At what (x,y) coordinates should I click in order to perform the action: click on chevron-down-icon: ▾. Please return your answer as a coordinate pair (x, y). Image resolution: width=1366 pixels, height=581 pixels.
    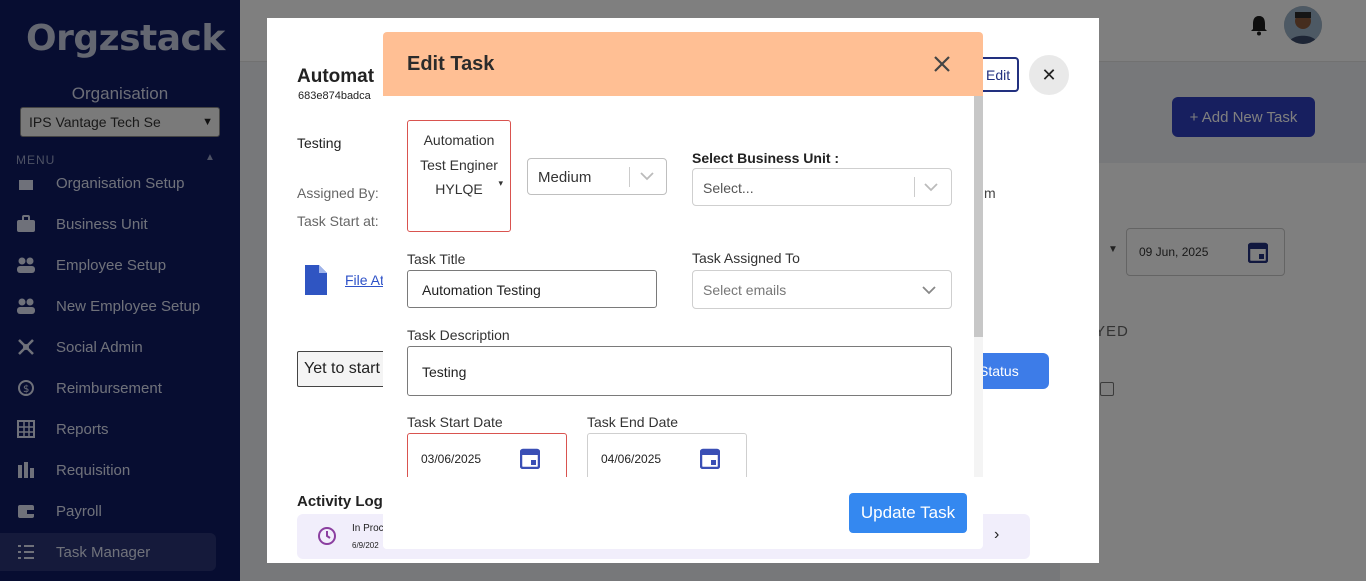
    Looking at the image, I should click on (500, 183).